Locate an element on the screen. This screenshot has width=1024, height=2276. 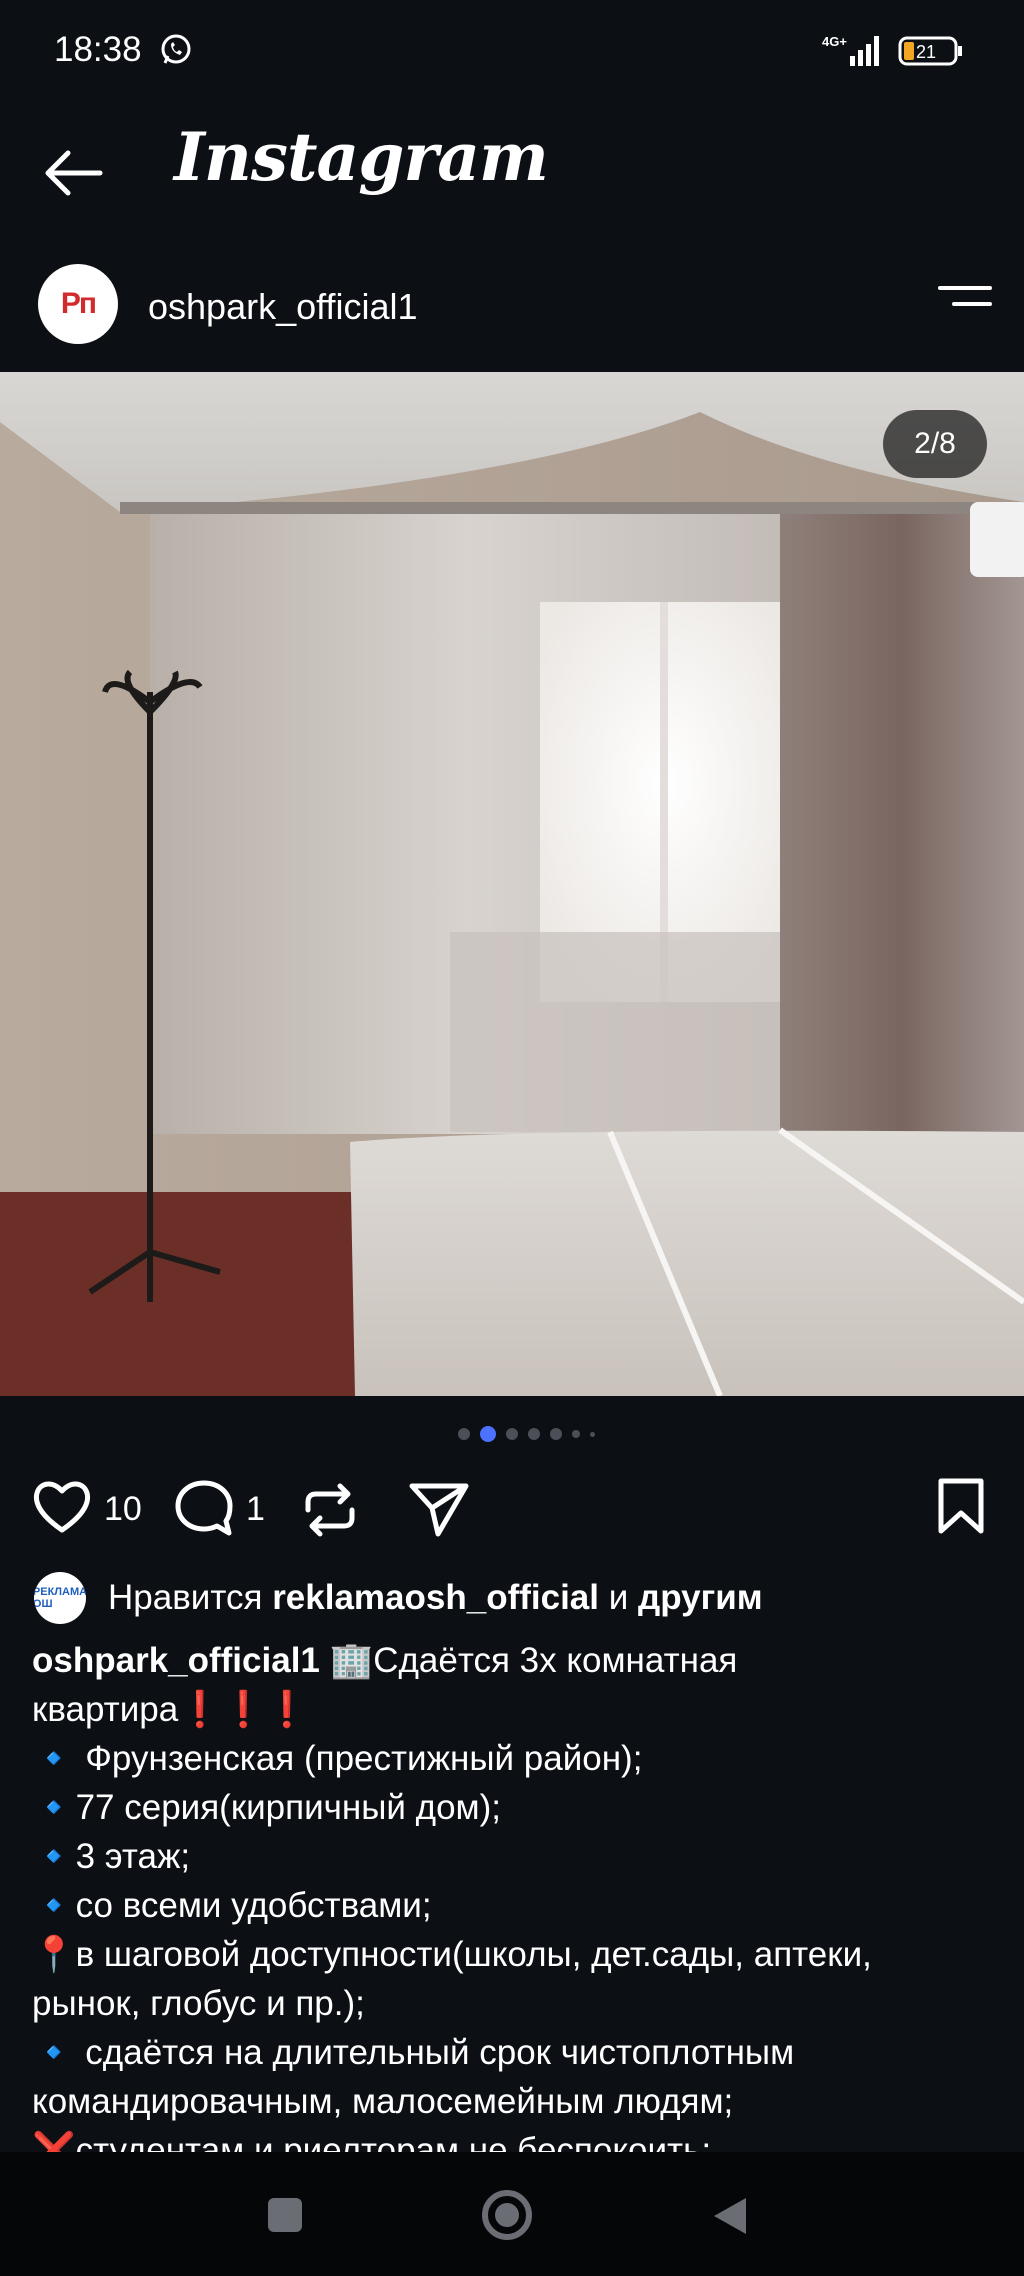
status-time: 18:38 is located at coordinates (98, 49).